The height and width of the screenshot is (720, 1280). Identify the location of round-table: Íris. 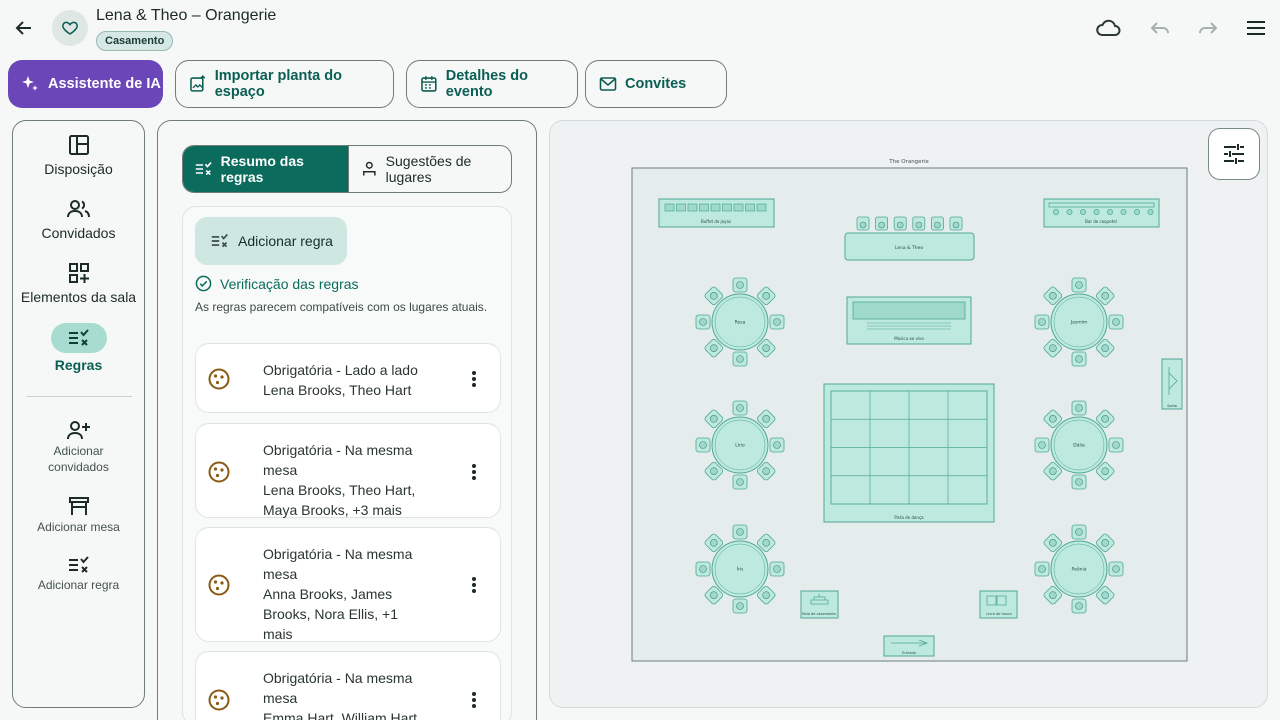
(740, 569).